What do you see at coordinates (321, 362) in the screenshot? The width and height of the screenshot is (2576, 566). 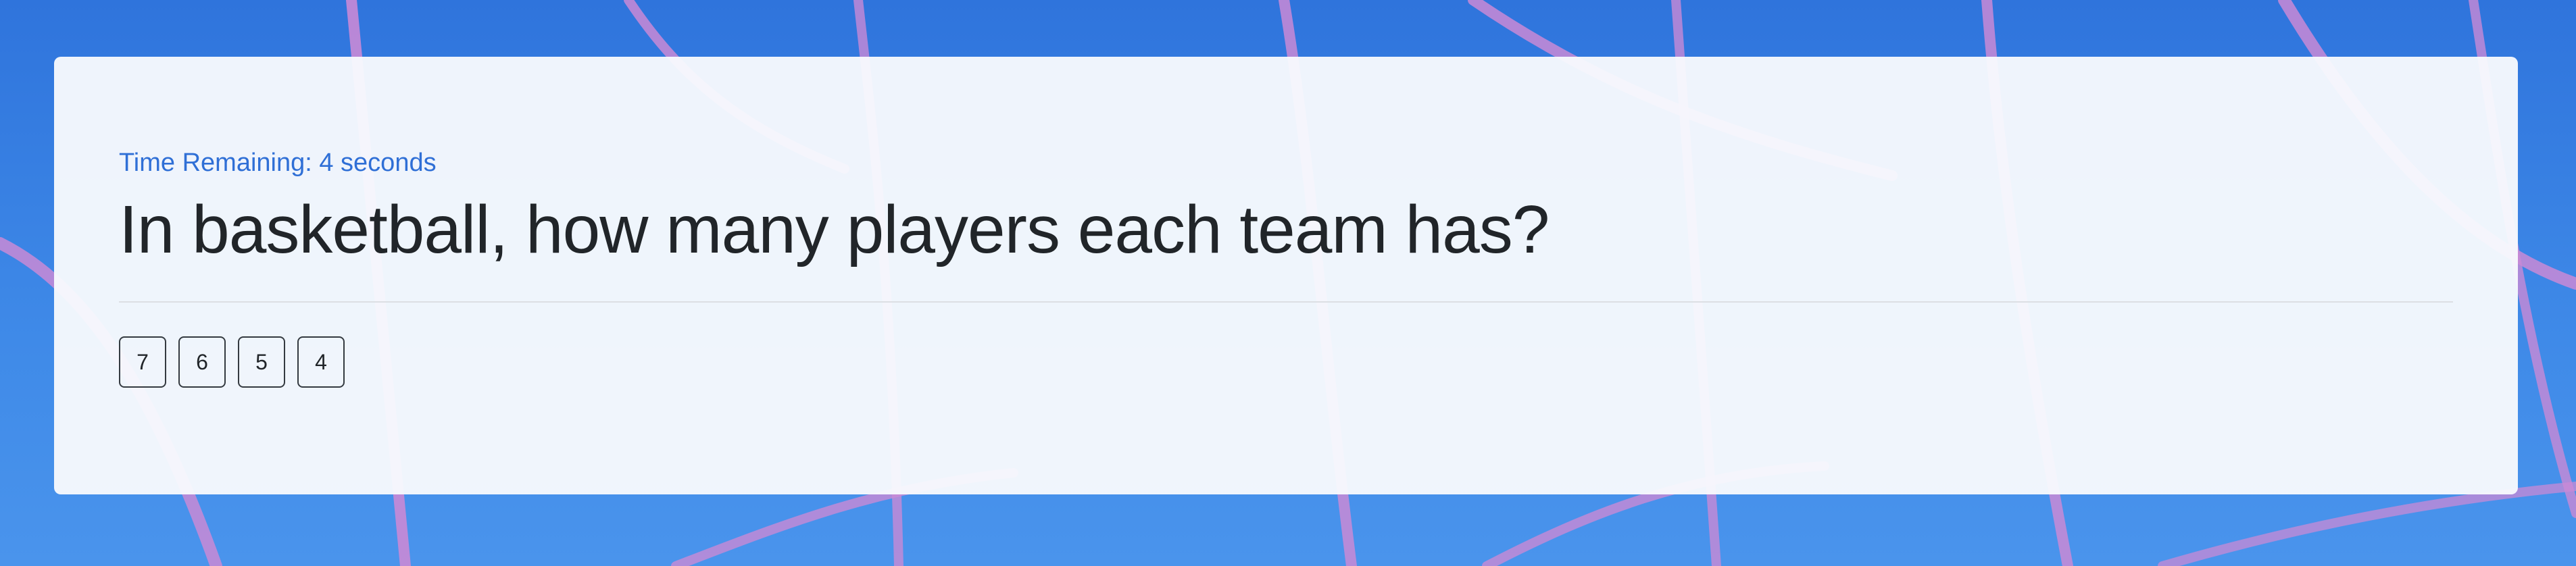 I see `answer-button-4: 4` at bounding box center [321, 362].